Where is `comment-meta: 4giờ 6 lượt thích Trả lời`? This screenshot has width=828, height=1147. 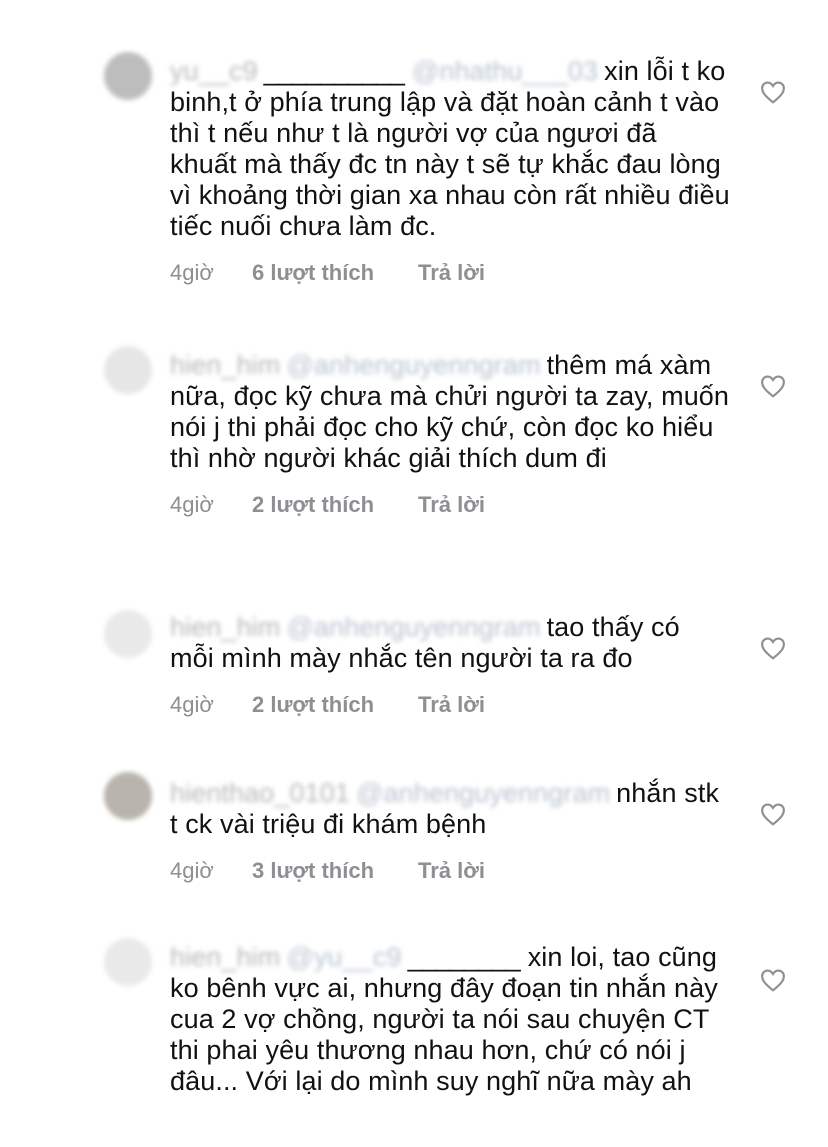 comment-meta: 4giờ 6 lượt thích Trả lời is located at coordinates (450, 273).